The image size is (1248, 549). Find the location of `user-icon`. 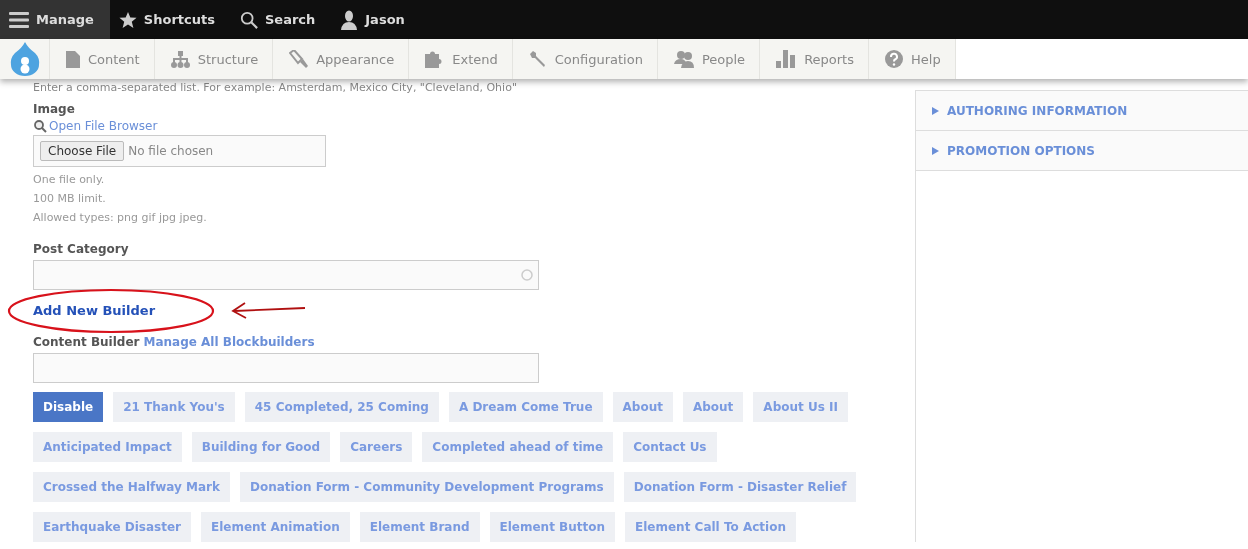

user-icon is located at coordinates (349, 19).